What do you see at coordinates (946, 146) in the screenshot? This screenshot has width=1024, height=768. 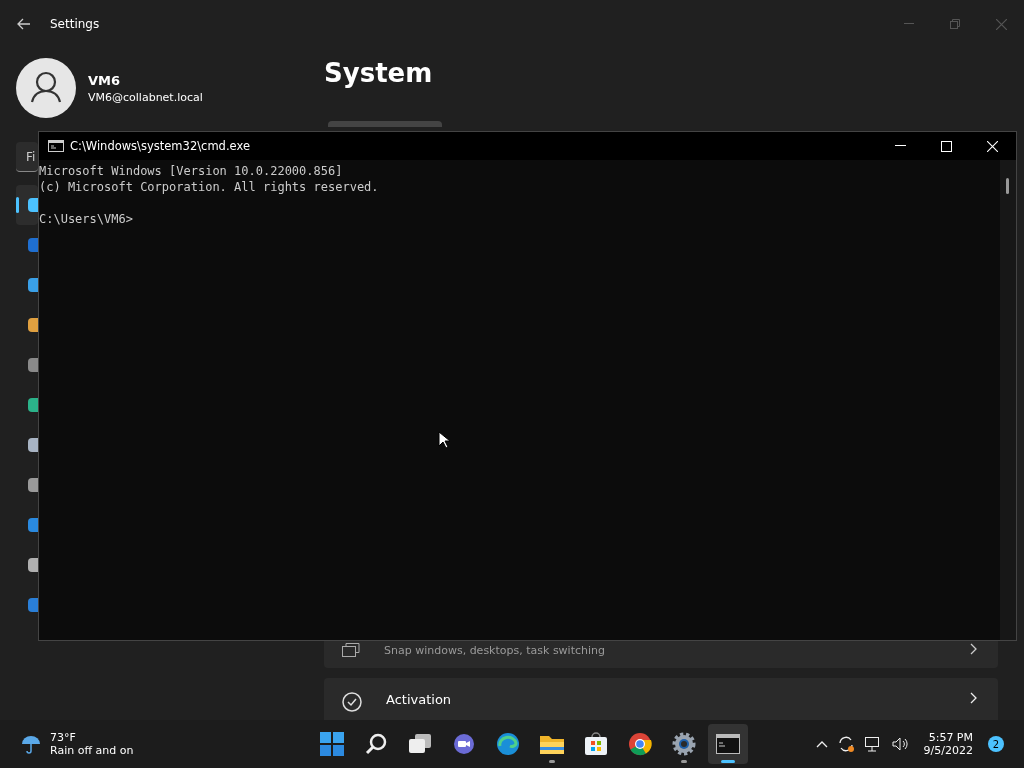 I see `maximize-icon` at bounding box center [946, 146].